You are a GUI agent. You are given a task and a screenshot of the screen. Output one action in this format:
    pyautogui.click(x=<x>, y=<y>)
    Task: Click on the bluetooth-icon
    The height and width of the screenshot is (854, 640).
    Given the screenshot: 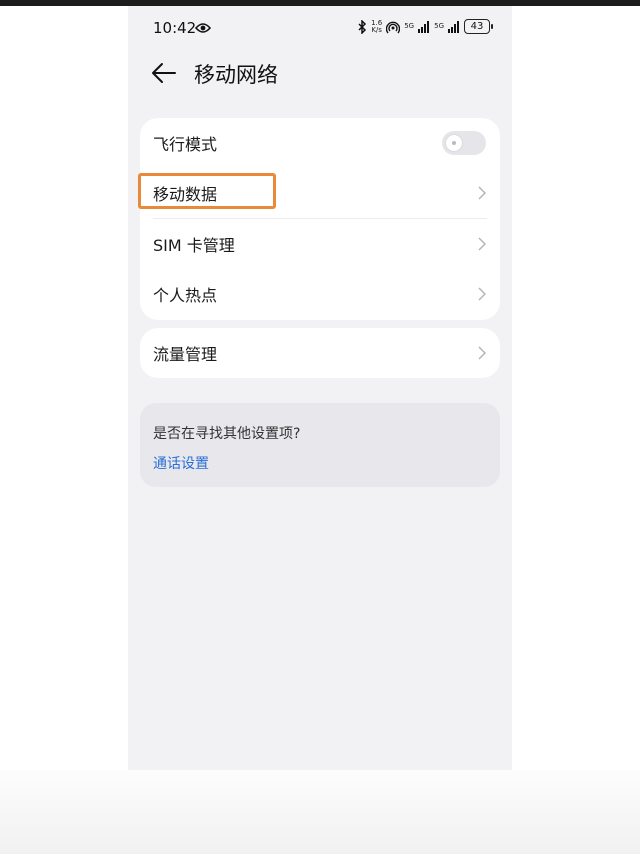 What is the action you would take?
    pyautogui.click(x=362, y=26)
    